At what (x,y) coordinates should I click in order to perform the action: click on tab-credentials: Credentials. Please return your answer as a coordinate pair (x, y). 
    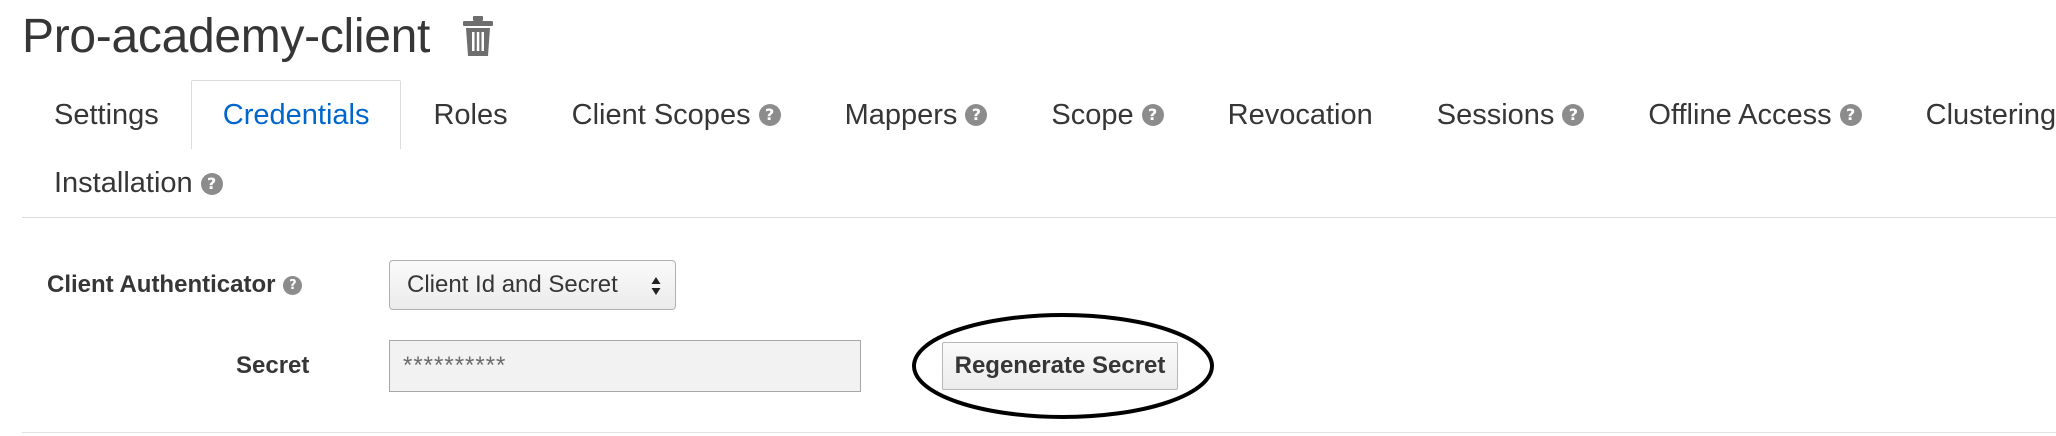
    Looking at the image, I should click on (296, 114).